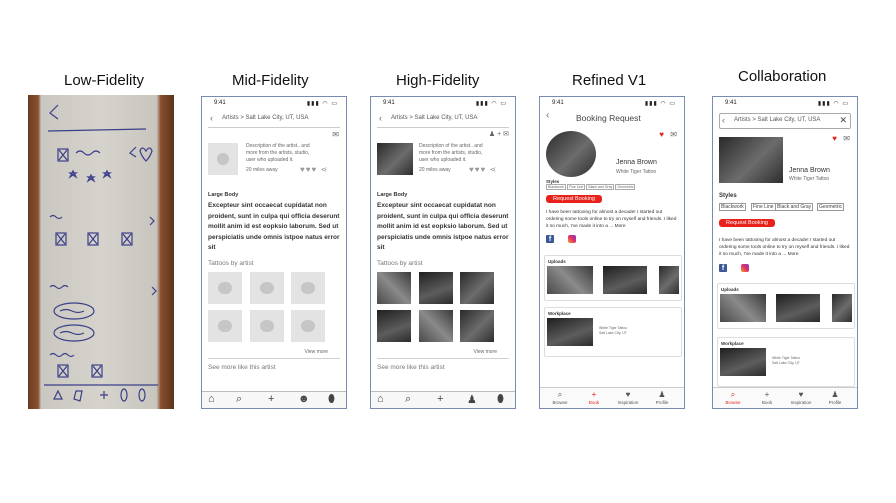  I want to click on tattoos-by-artist-label: Tattoos by artist, so click(400, 263).